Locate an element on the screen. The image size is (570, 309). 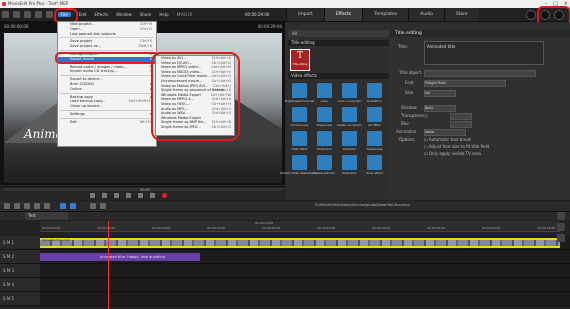
menu-item: Import audio CD track(s)... C is located at coordinates (107, 71).